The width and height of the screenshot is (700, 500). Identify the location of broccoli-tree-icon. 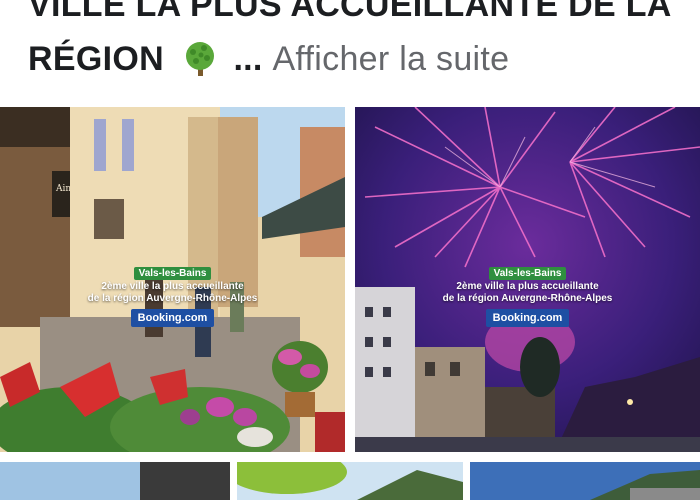
(199, 59).